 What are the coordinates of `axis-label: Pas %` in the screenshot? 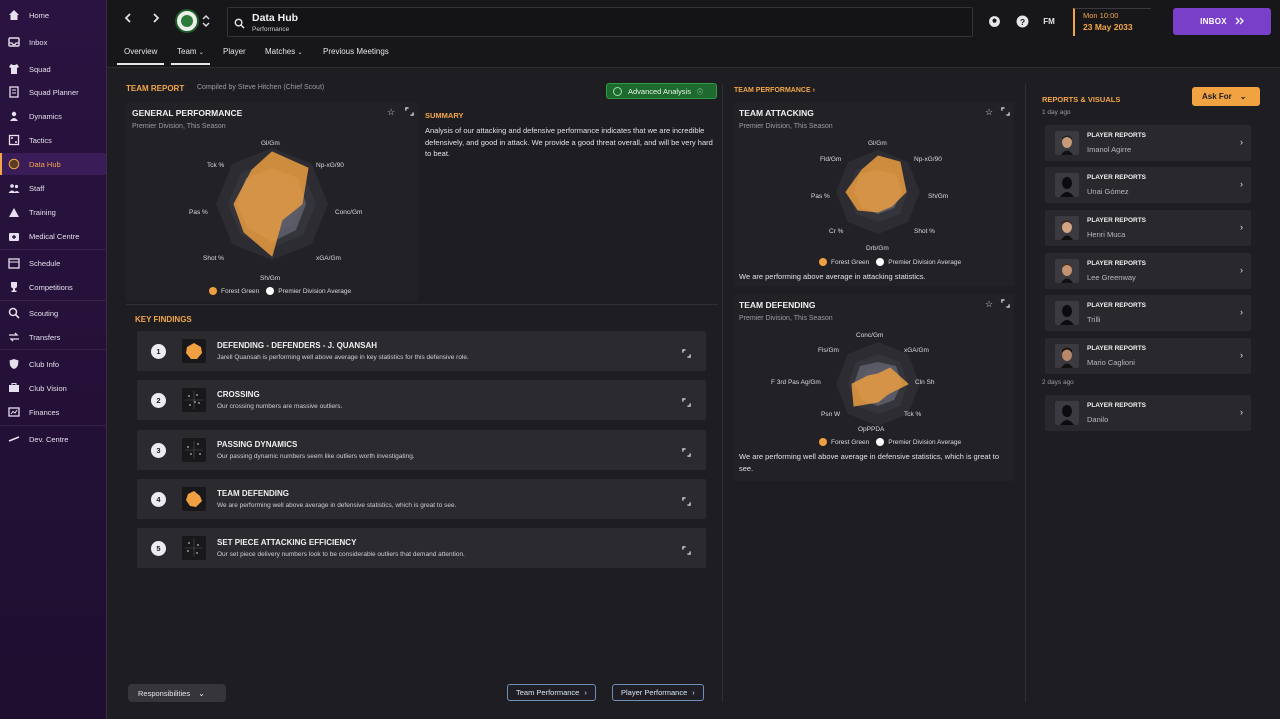 It's located at (820, 196).